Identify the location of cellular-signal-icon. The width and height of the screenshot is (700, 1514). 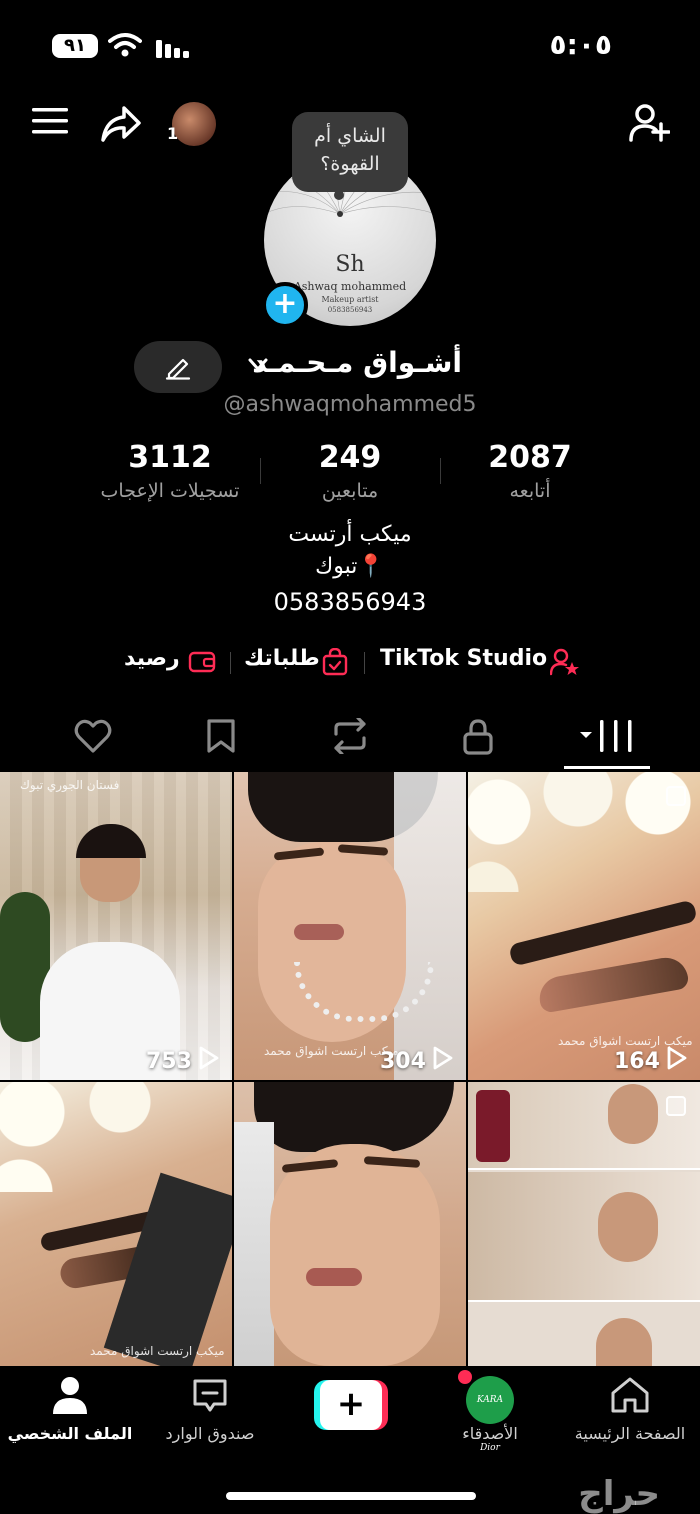
(172, 49).